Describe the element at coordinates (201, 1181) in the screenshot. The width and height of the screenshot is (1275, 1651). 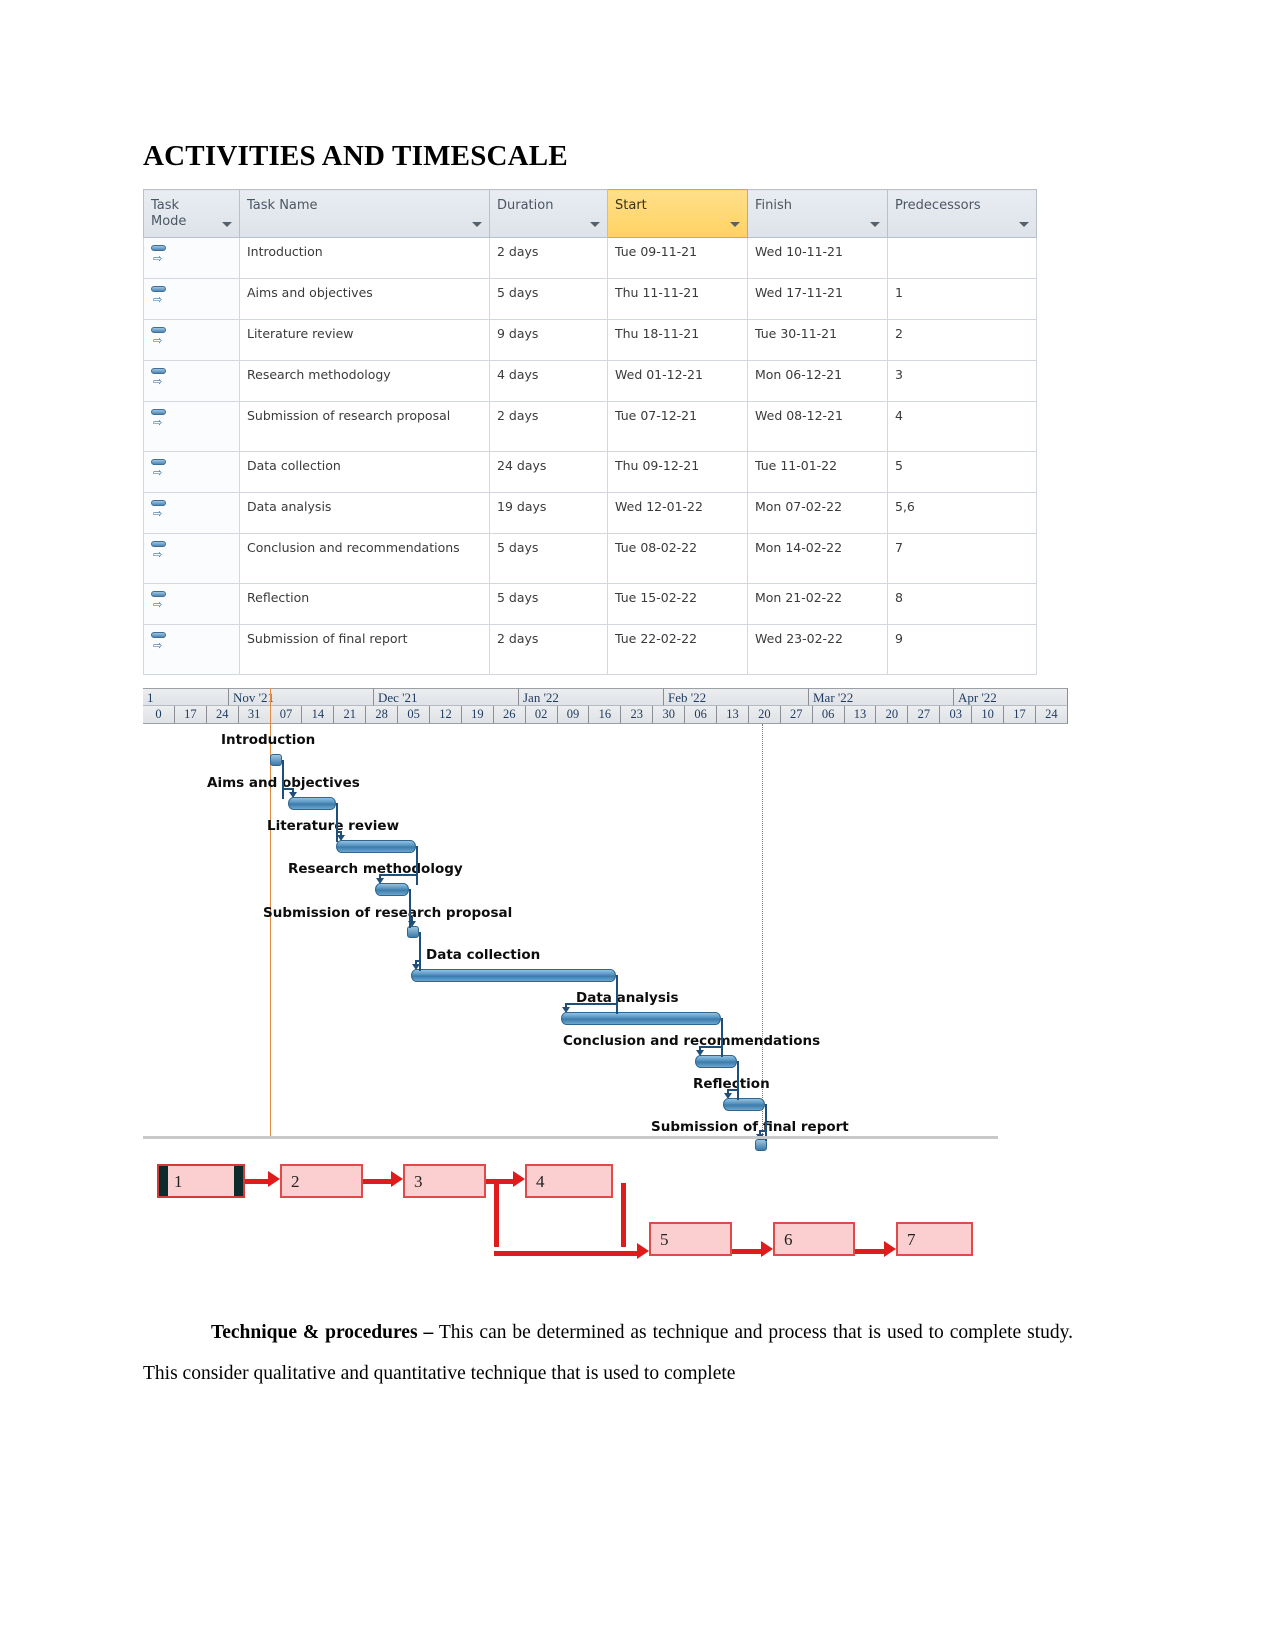
I see `network-node: 1` at that location.